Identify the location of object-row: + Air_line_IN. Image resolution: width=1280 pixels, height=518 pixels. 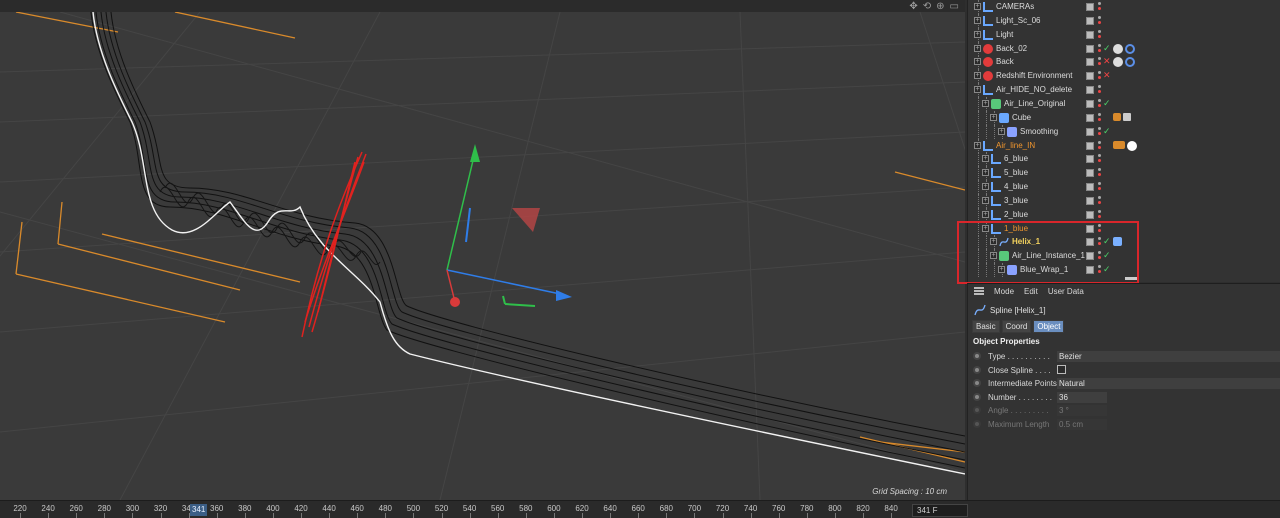
(1124, 145).